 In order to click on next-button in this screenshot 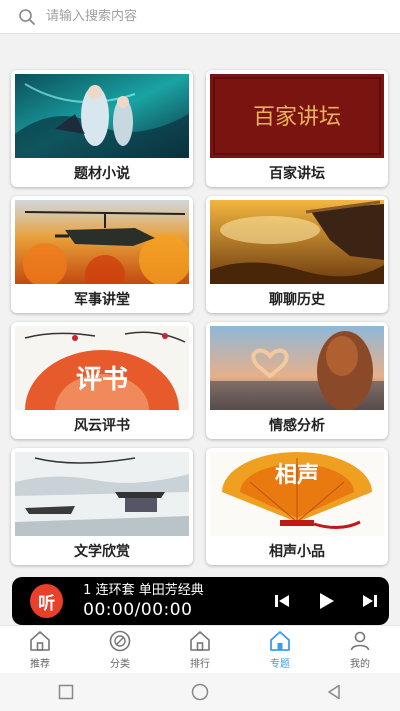, I will do `click(370, 601)`.